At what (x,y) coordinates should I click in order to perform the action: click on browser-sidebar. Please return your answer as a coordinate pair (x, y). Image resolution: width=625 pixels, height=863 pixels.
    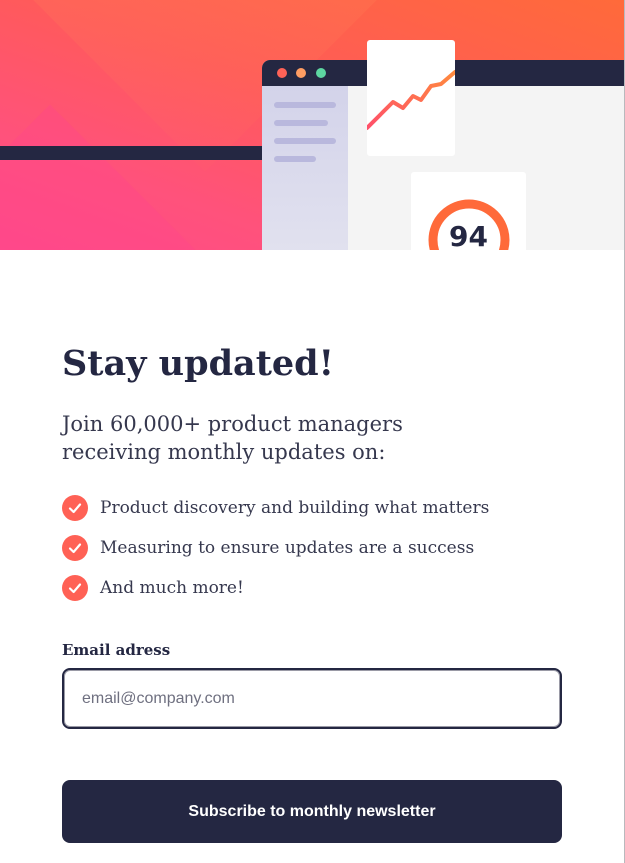
    Looking at the image, I should click on (305, 168).